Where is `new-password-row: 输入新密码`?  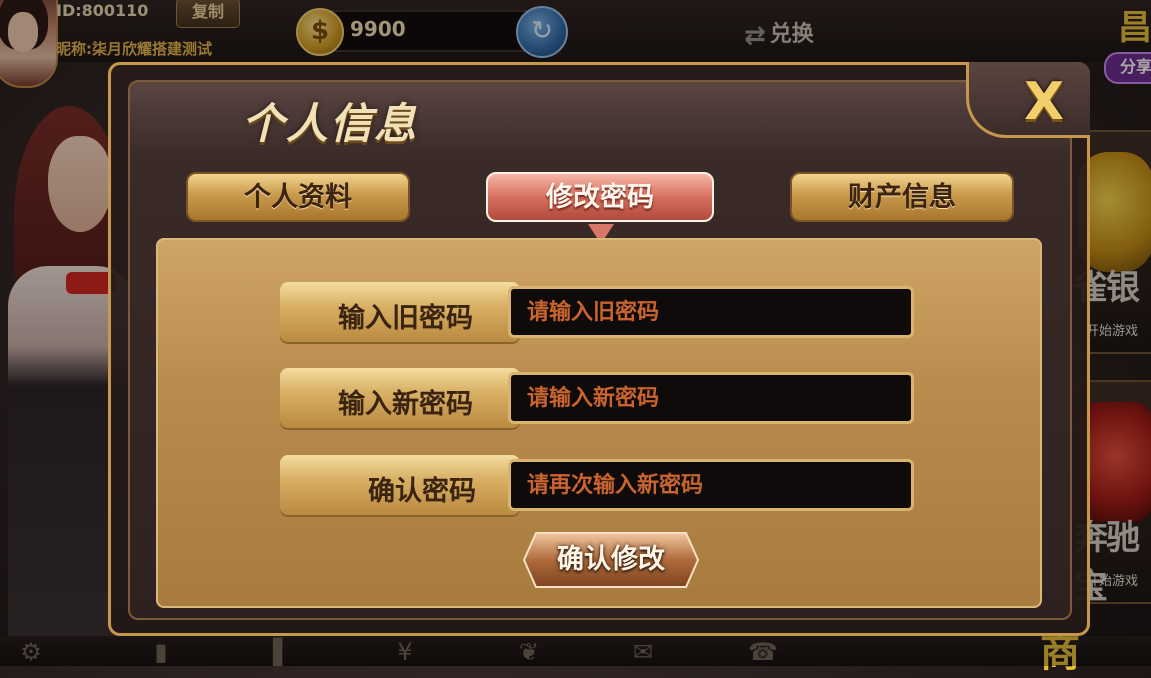 new-password-row: 输入新密码 is located at coordinates (599, 398).